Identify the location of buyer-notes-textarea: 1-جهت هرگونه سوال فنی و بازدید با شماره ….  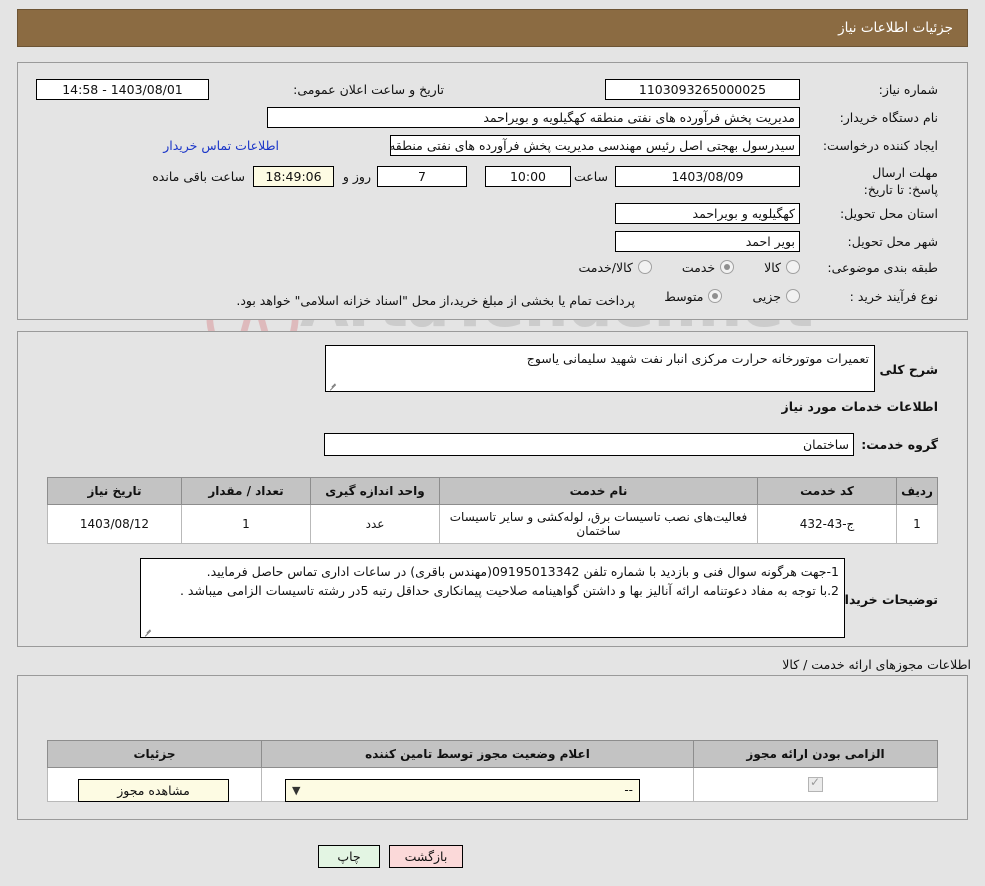
(492, 598).